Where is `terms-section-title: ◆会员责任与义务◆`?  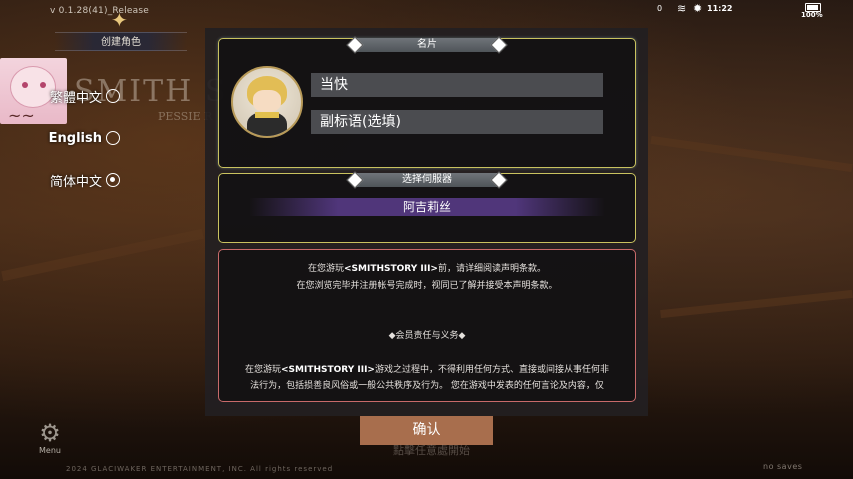 terms-section-title: ◆会员责任与义务◆ is located at coordinates (427, 336).